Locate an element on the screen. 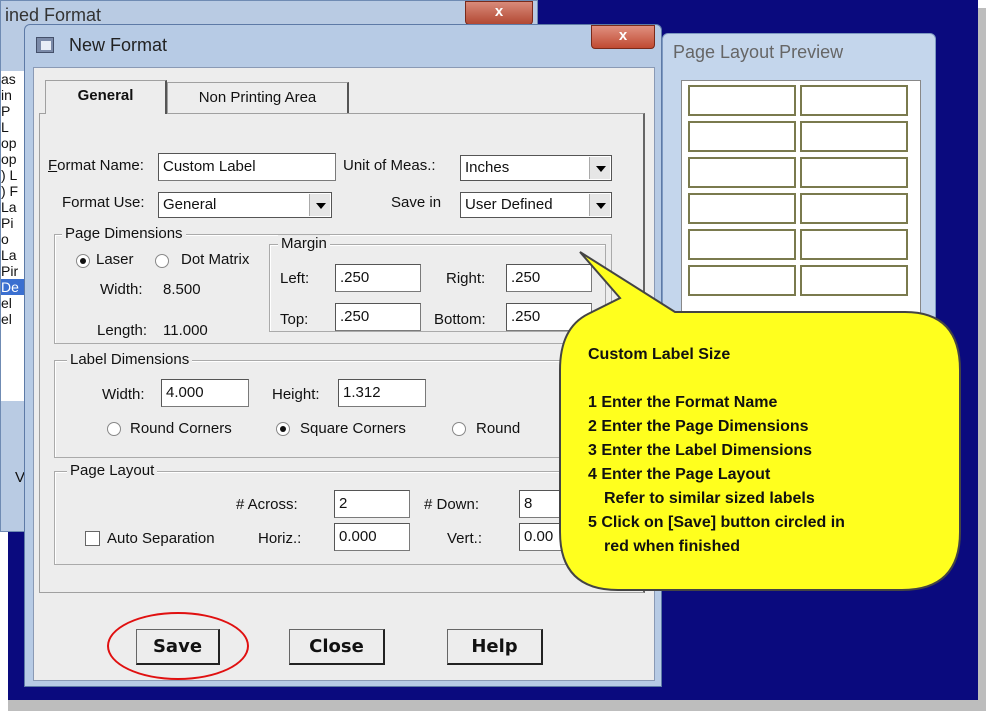 This screenshot has width=986, height=711. round-corners-label: Round Corners is located at coordinates (181, 428).